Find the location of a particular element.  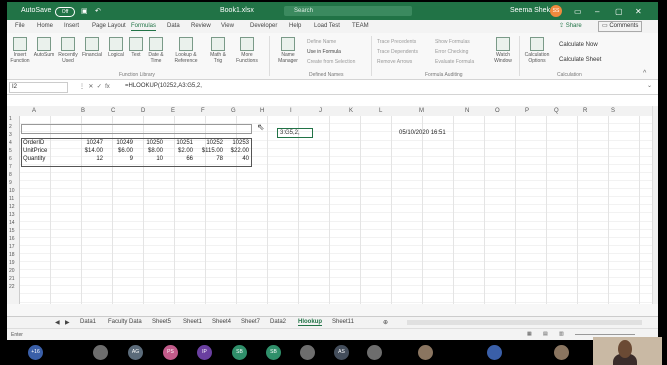

name-manager-button: Name Manager is located at coordinates (288, 50).